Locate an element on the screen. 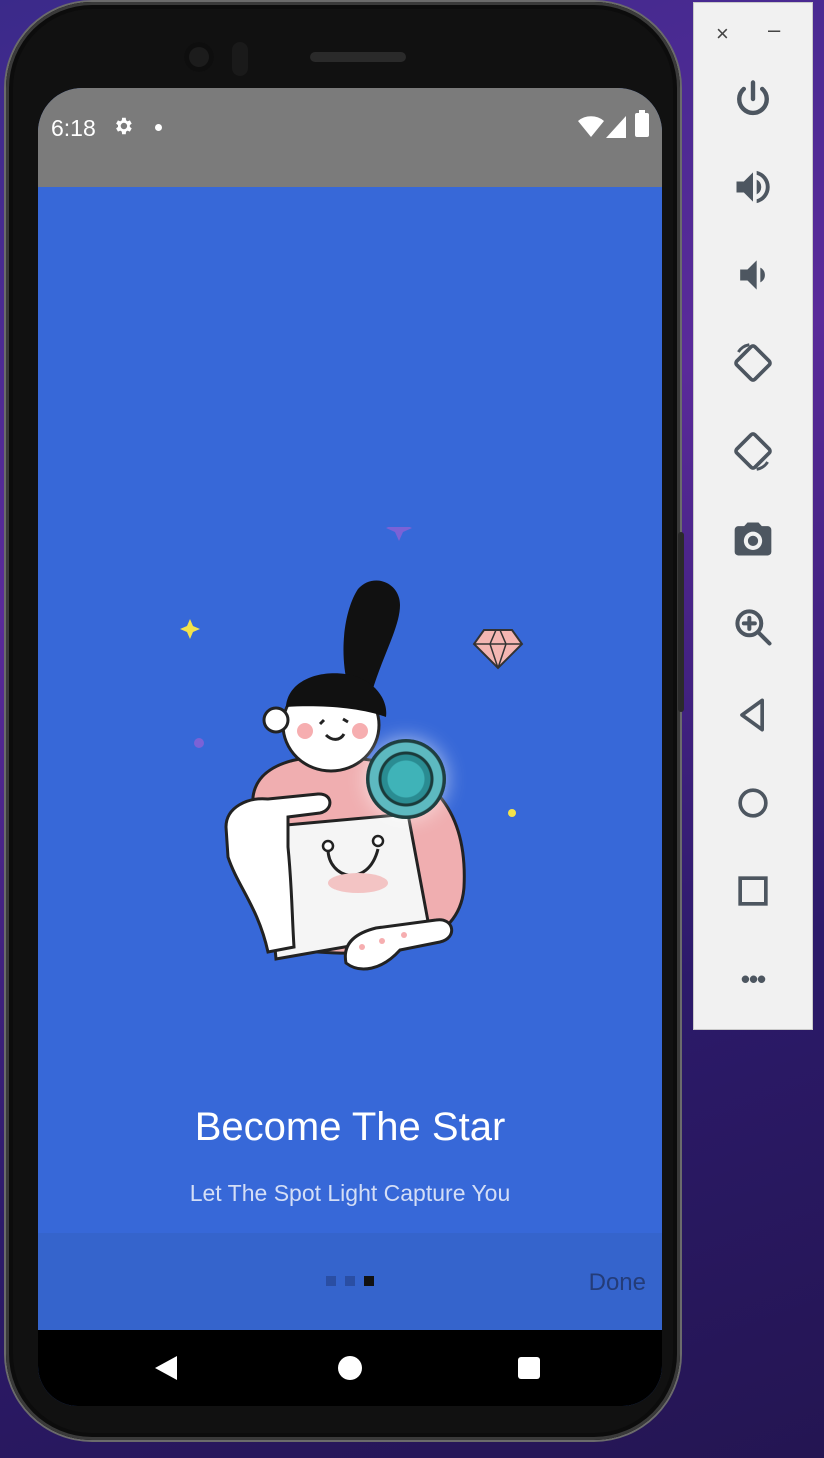 The width and height of the screenshot is (824, 1458). front-camera is located at coordinates (199, 57).